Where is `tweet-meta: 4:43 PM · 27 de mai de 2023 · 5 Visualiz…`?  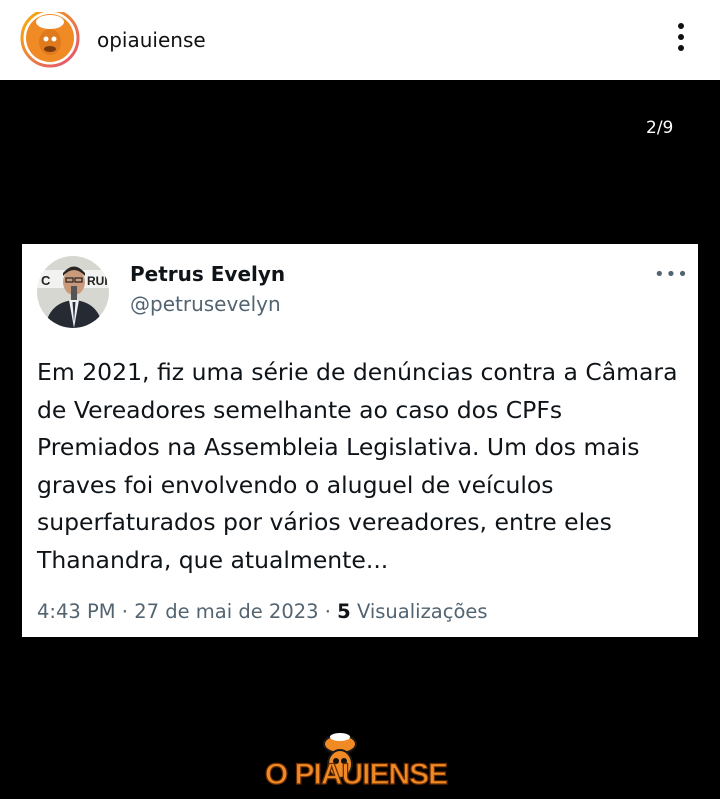 tweet-meta: 4:43 PM · 27 de mai de 2023 · 5 Visualiz… is located at coordinates (262, 611).